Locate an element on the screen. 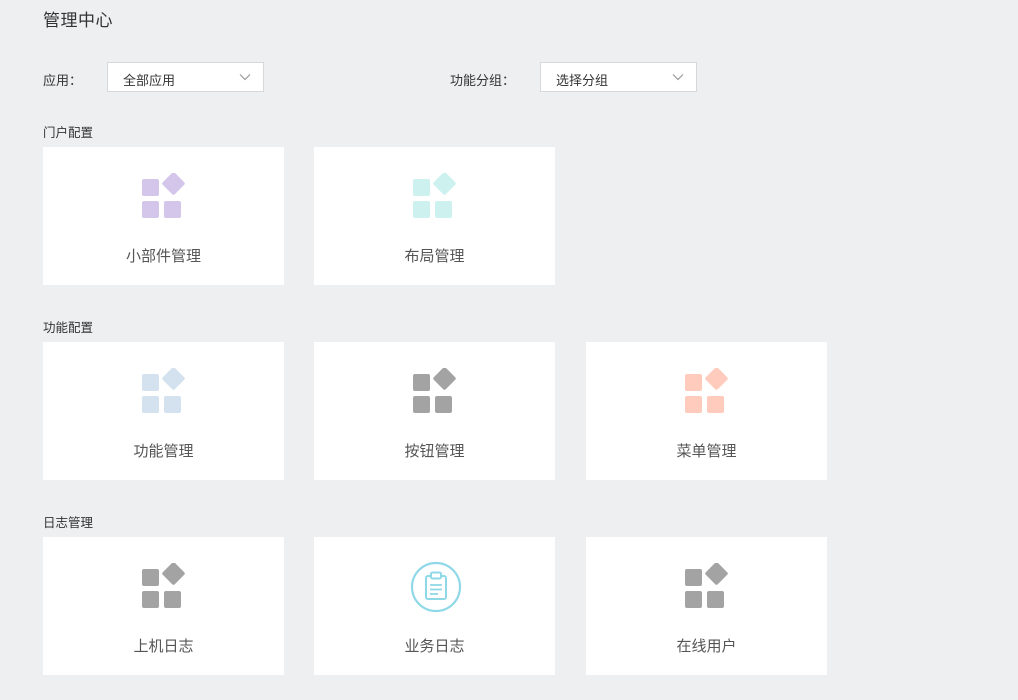  section-title-logs: 日志管理 is located at coordinates (68, 522).